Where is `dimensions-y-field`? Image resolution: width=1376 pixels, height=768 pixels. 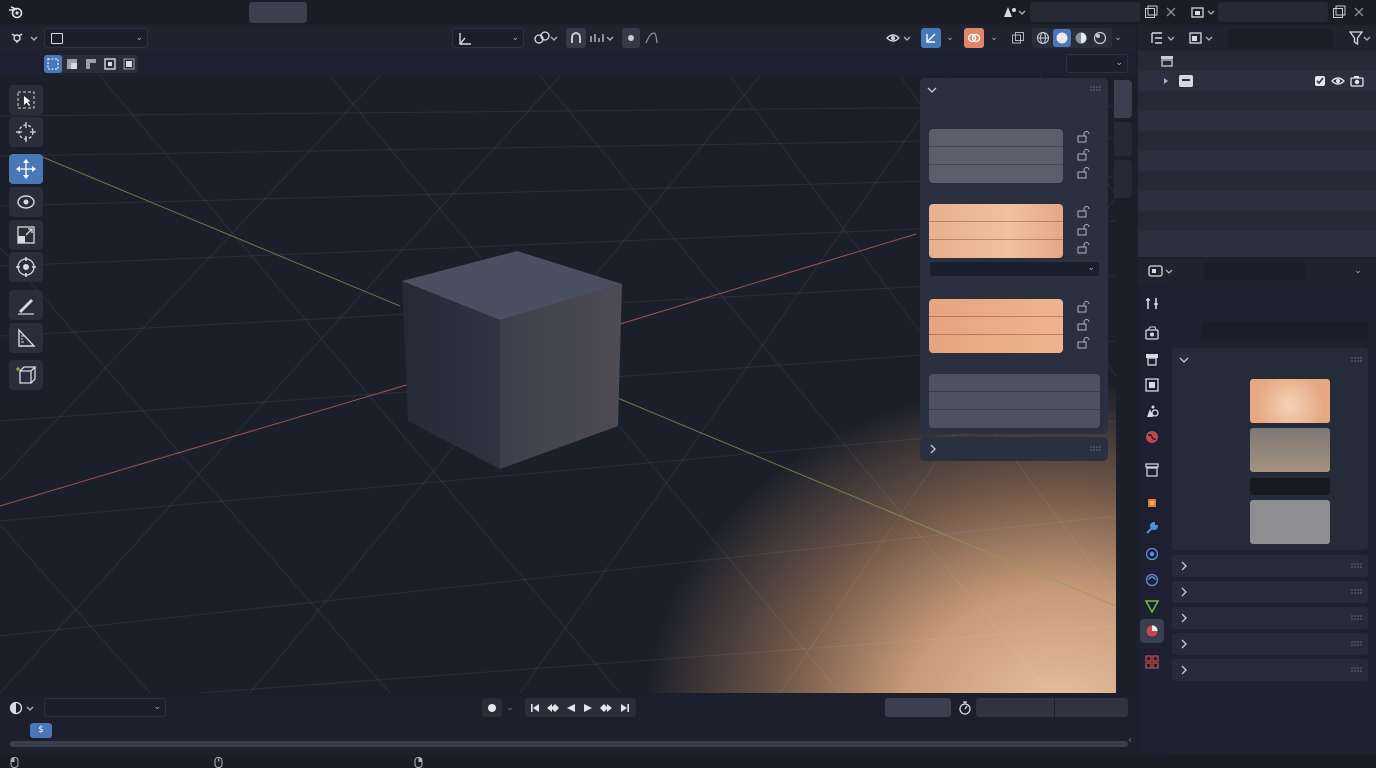 dimensions-y-field is located at coordinates (1014, 401).